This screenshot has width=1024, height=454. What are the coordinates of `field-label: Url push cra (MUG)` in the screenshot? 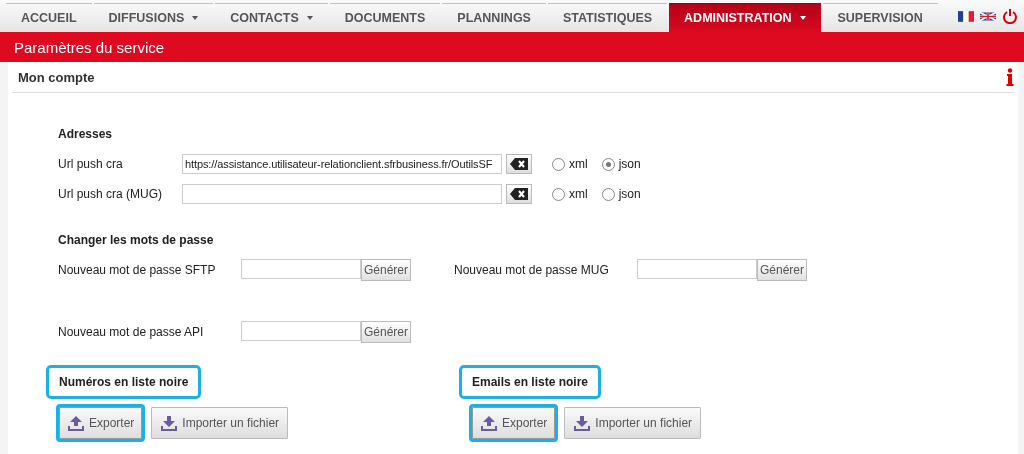 It's located at (110, 194).